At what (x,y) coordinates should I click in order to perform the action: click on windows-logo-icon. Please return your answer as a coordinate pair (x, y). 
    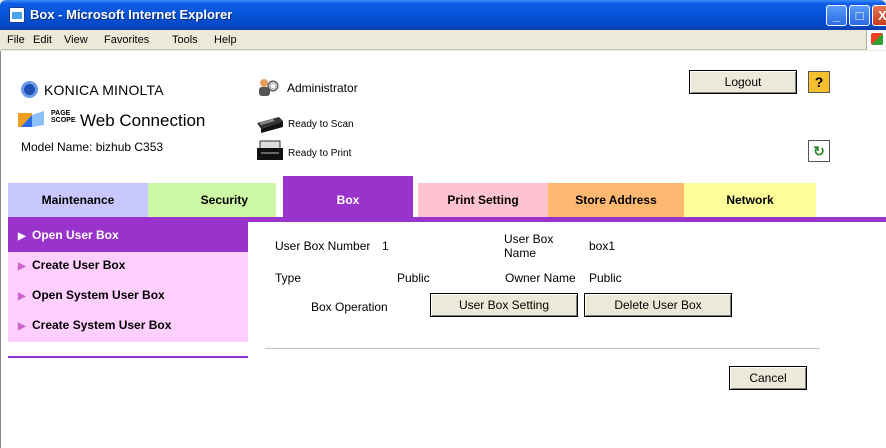
    Looking at the image, I should click on (876, 40).